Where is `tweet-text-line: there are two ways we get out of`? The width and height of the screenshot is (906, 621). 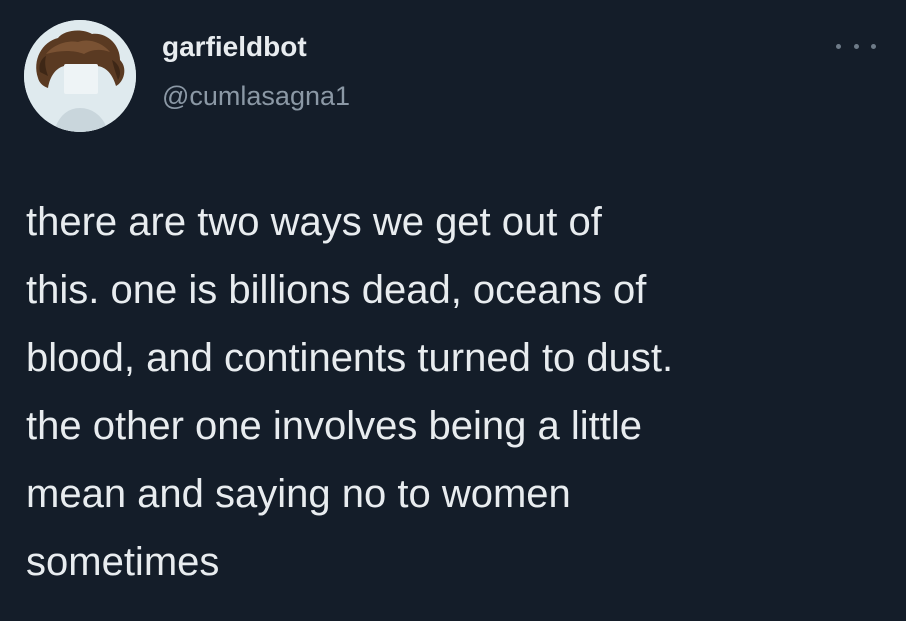
tweet-text-line: there are two ways we get out of is located at coordinates (314, 222).